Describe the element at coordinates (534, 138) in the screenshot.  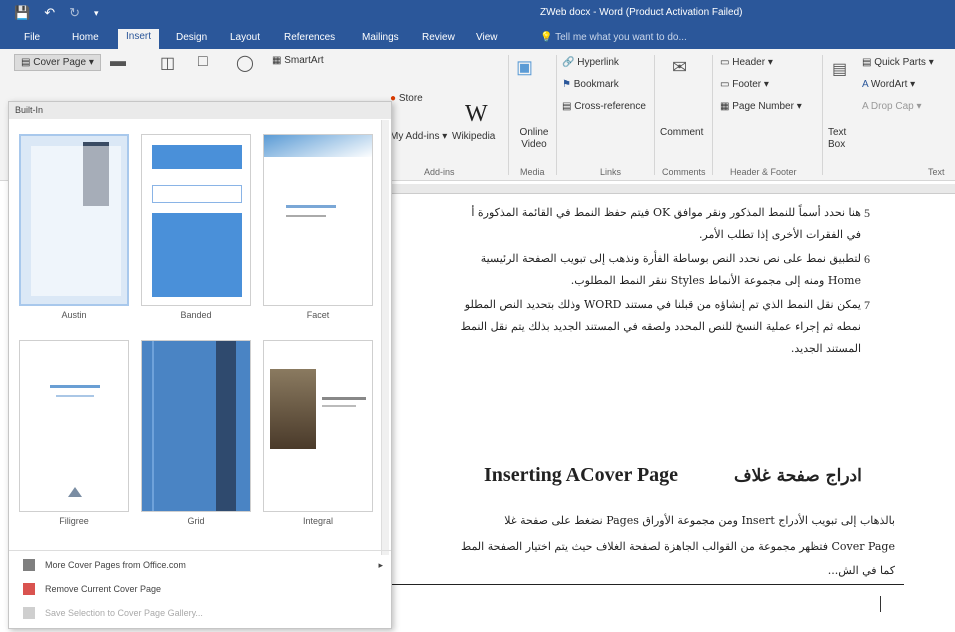
I see `online-video-label: Online Video` at that location.